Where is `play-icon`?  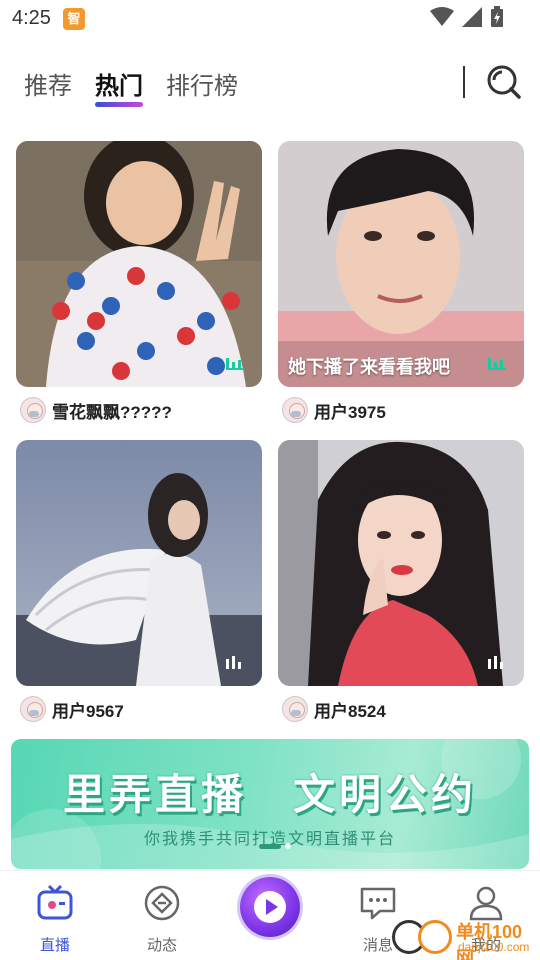
play-icon is located at coordinates (270, 907).